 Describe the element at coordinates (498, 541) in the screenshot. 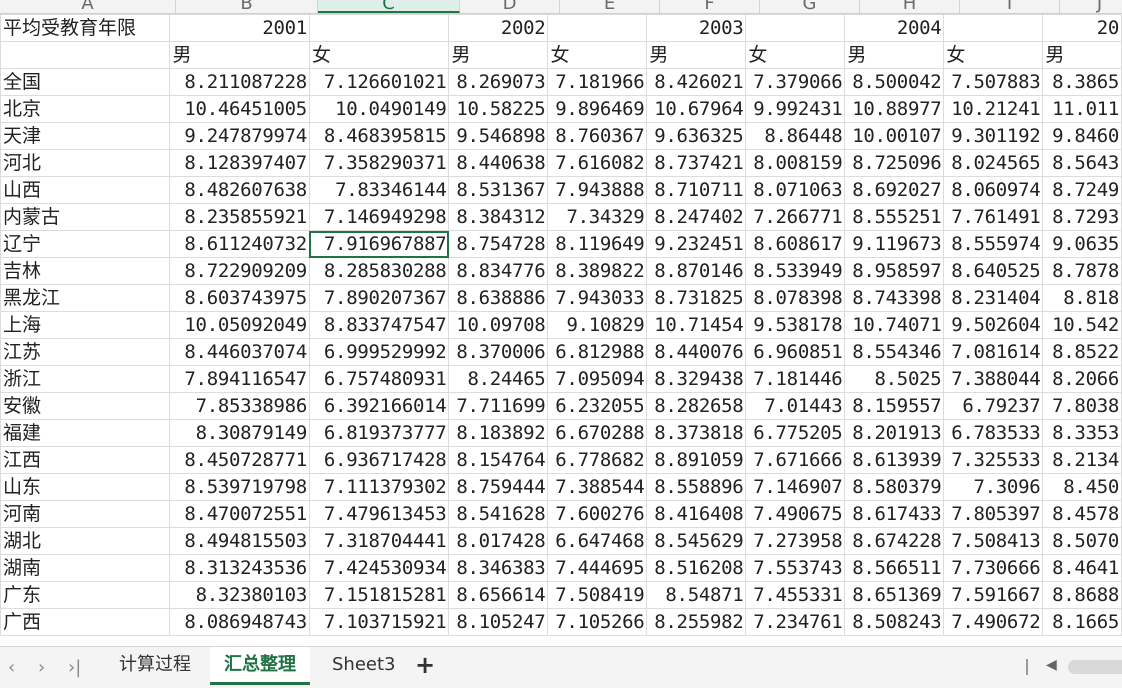

I see `value-cell: 8.017428` at that location.